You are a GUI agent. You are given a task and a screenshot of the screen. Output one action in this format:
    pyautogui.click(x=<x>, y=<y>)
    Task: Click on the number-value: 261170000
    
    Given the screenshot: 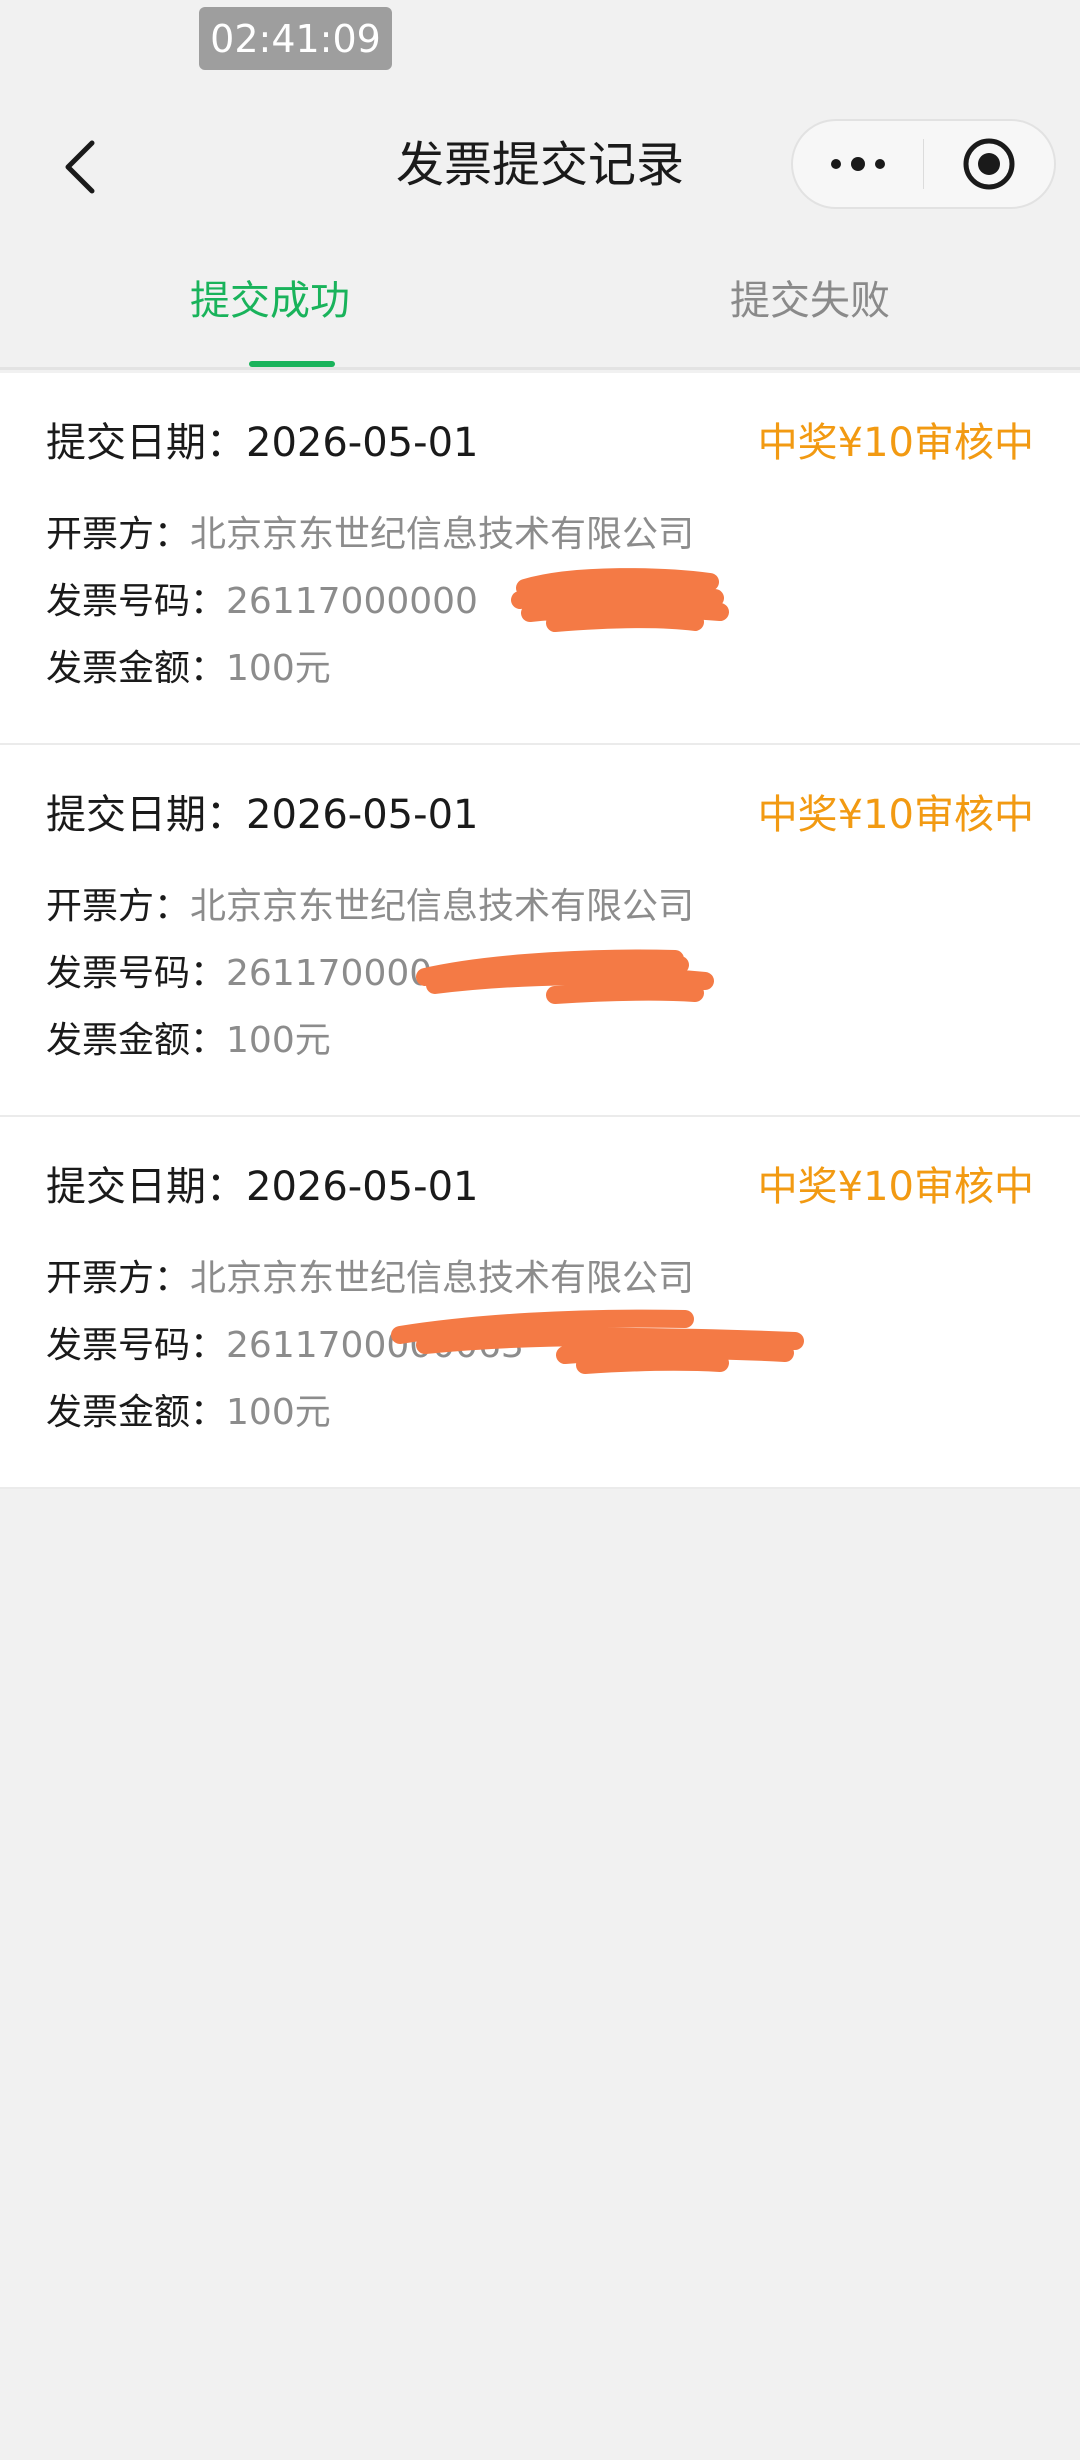 What is the action you would take?
    pyautogui.click(x=329, y=973)
    